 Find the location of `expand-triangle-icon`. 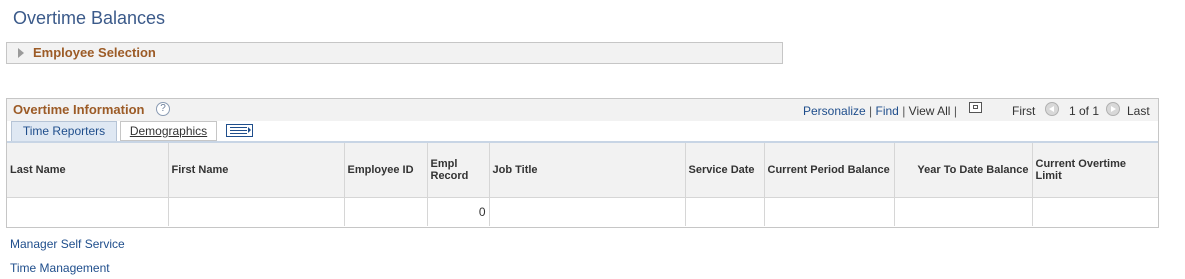

expand-triangle-icon is located at coordinates (21, 53).